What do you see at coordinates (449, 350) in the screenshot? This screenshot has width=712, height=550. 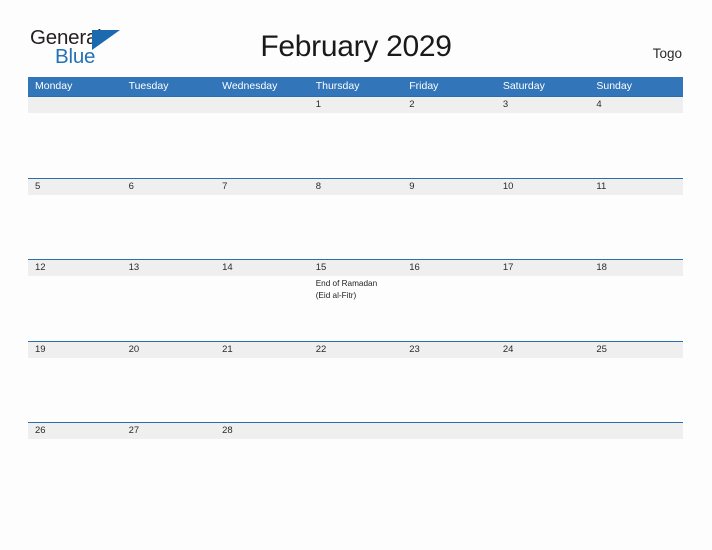 I see `day-number: 23` at bounding box center [449, 350].